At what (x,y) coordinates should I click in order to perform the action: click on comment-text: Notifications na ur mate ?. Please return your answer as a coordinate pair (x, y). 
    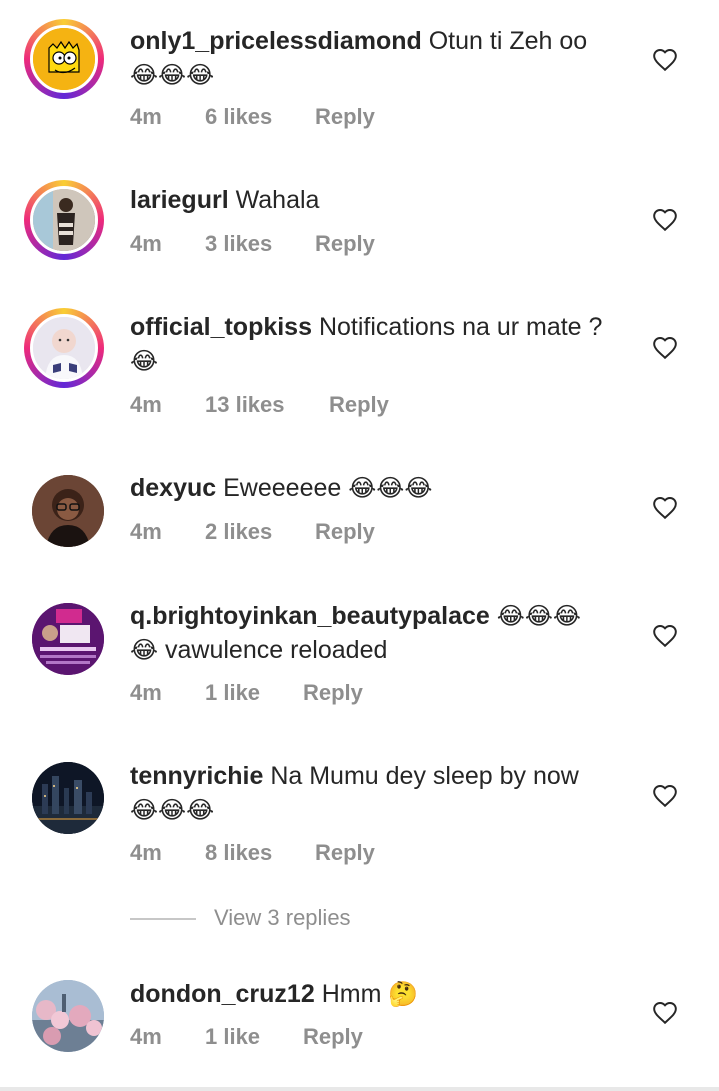
    Looking at the image, I should click on (460, 327).